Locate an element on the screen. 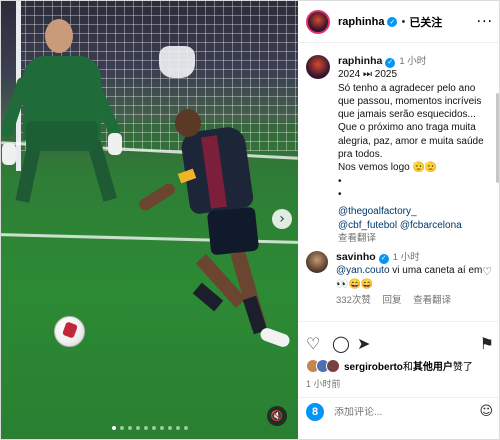 The image size is (500, 440). caption-author-avatar is located at coordinates (318, 67).